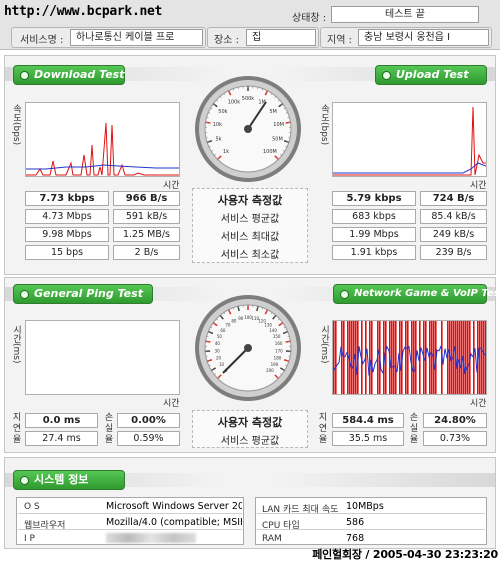  What do you see at coordinates (146, 198) in the screenshot?
I see `download-bytes-cell: 966 B/s` at bounding box center [146, 198].